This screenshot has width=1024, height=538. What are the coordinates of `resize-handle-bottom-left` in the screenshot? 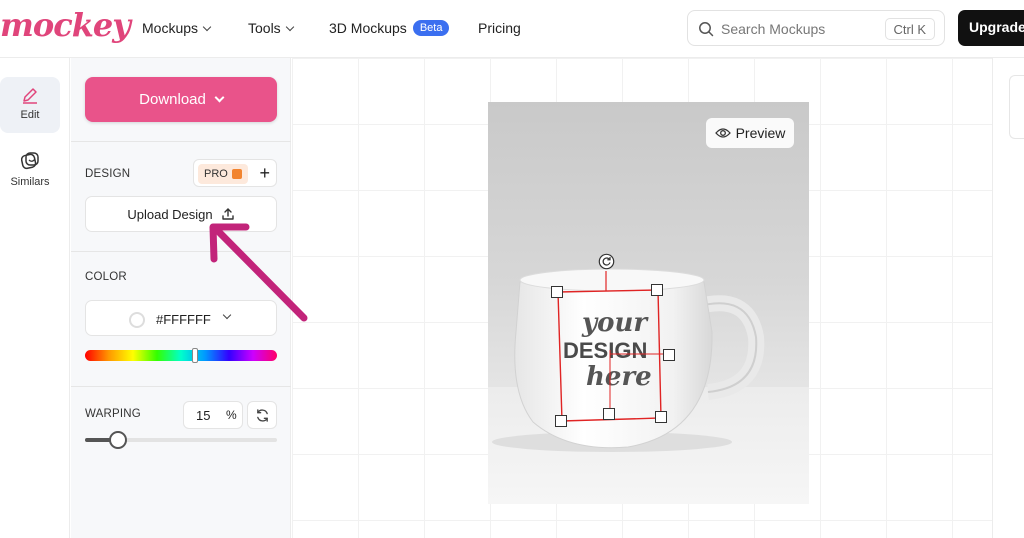 It's located at (561, 421).